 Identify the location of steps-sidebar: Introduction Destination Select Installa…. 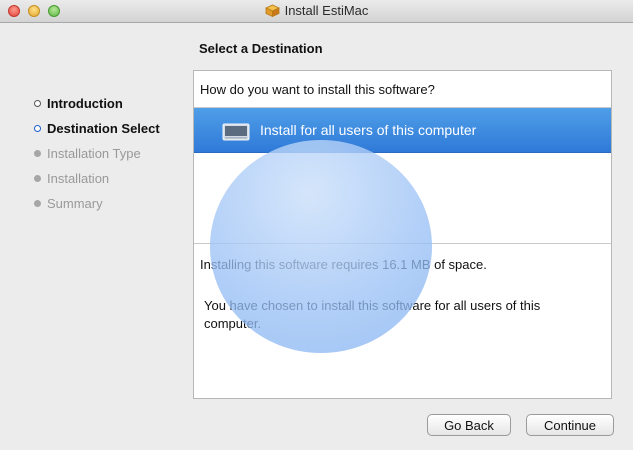
(97, 153).